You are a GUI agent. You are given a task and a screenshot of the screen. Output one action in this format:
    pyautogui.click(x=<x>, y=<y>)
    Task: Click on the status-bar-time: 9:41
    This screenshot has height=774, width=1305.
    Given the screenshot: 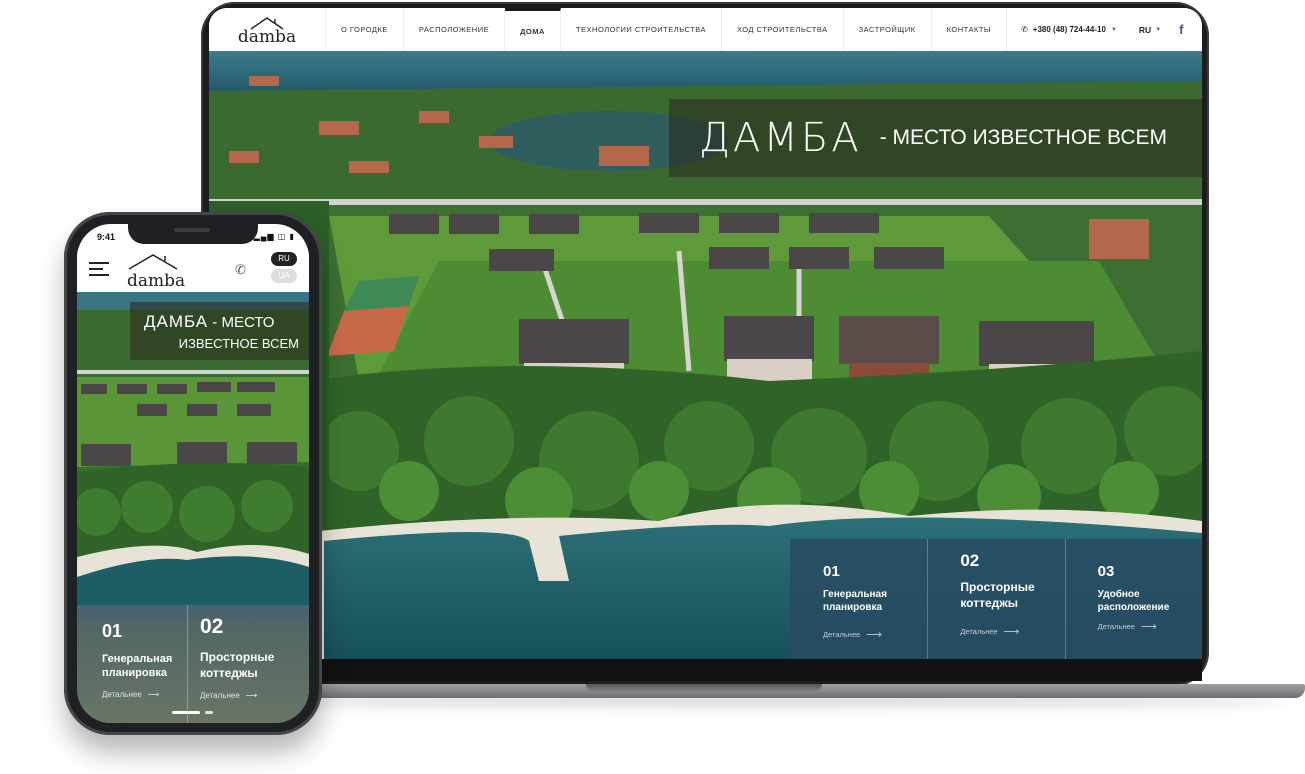 What is the action you would take?
    pyautogui.click(x=106, y=237)
    